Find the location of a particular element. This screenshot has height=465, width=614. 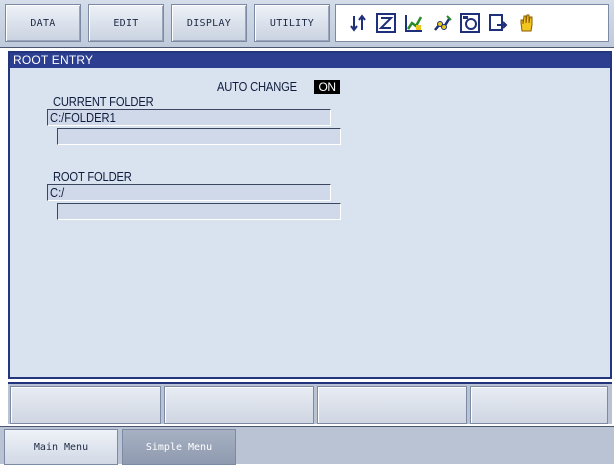

current-folder-label: CURRENT FOLDER is located at coordinates (103, 101).